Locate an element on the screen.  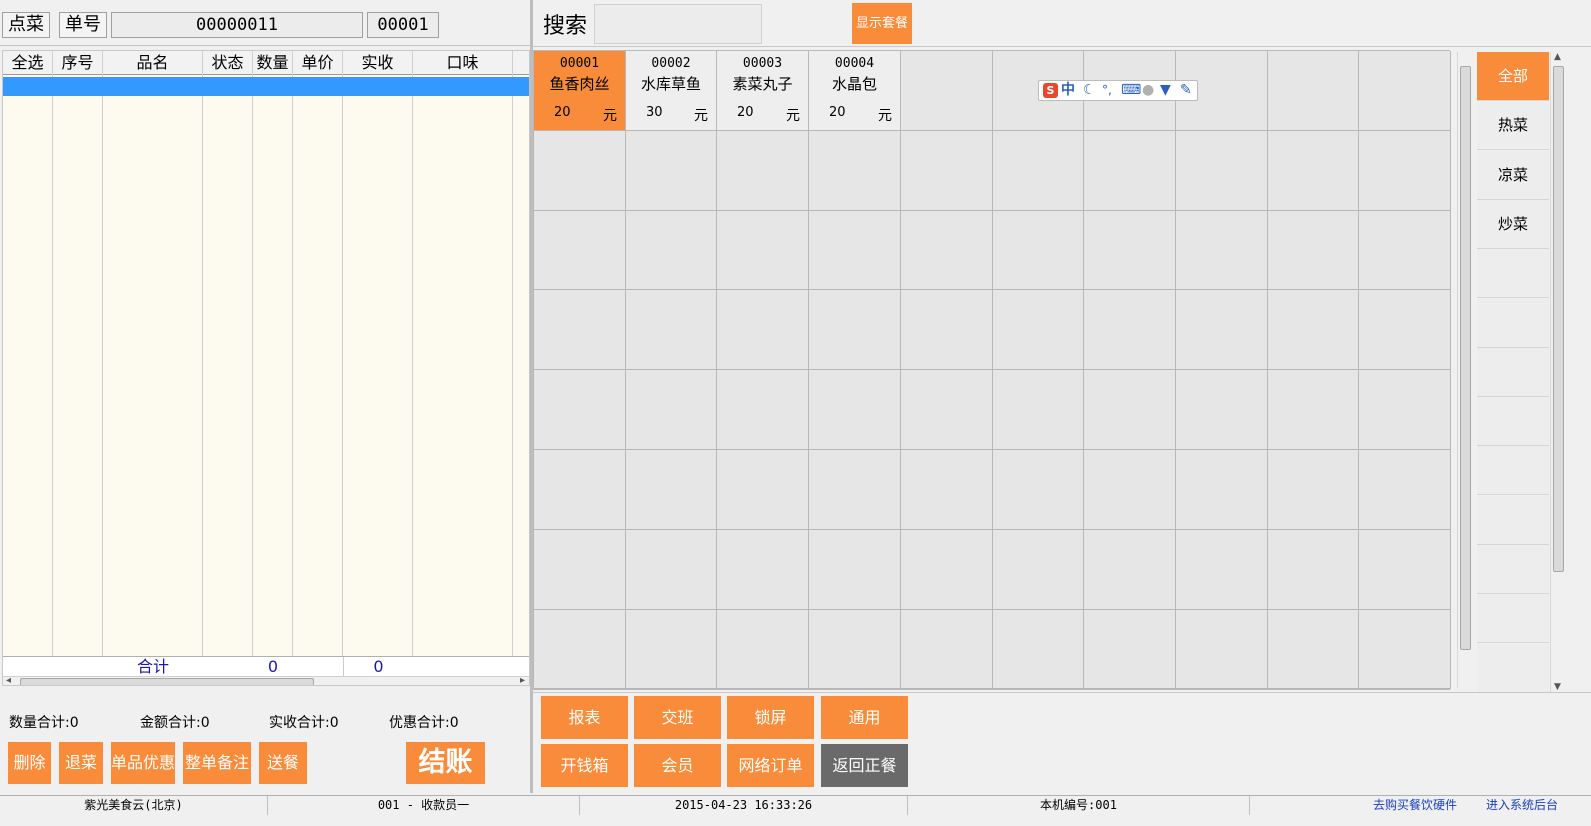
member-button: 会员 is located at coordinates (677, 765).